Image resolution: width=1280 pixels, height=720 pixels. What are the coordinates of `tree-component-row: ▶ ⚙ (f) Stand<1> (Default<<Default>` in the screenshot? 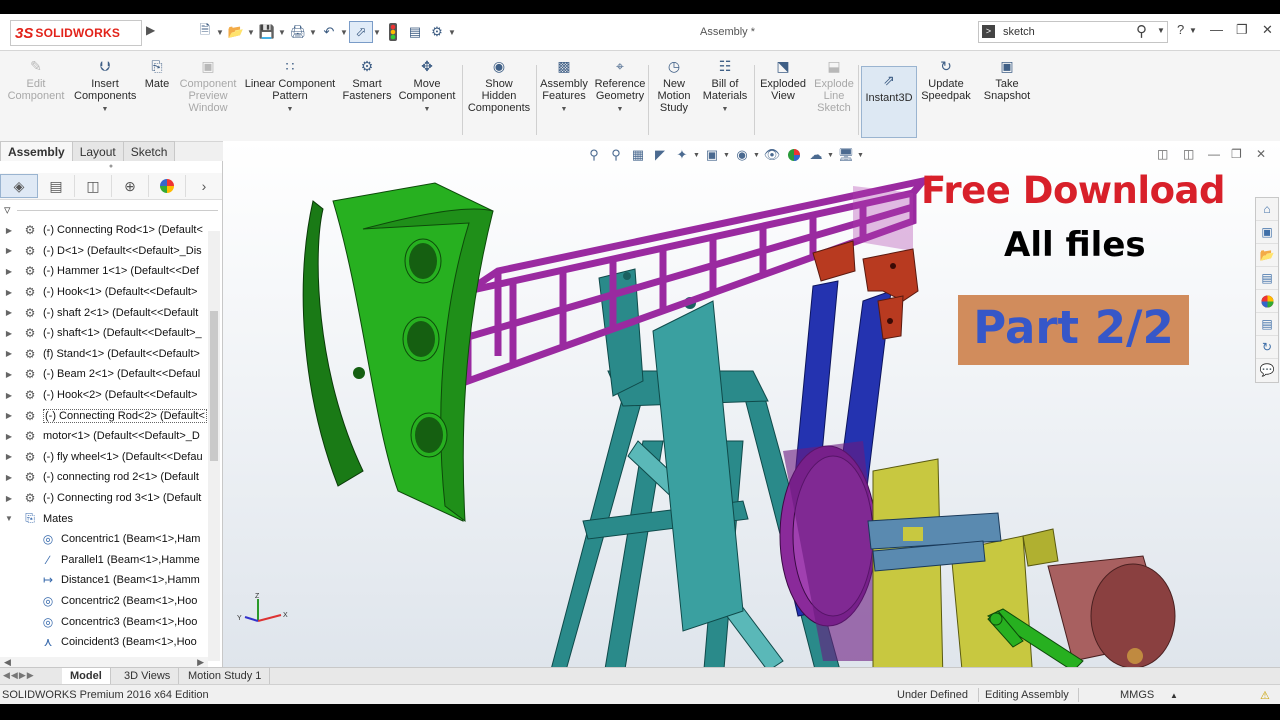 It's located at (111, 354).